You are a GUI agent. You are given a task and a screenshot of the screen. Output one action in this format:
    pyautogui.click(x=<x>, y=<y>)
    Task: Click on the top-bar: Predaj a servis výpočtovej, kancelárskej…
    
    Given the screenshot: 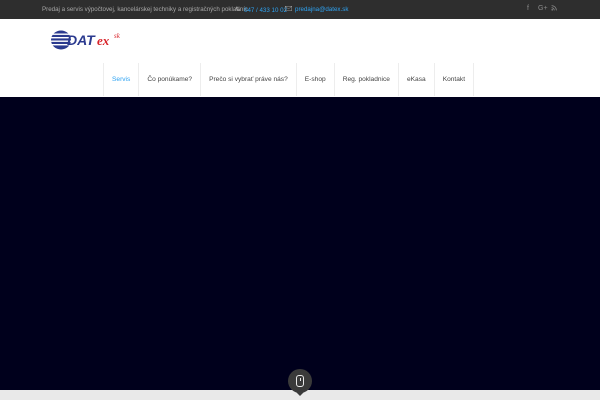 What is the action you would take?
    pyautogui.click(x=300, y=9)
    